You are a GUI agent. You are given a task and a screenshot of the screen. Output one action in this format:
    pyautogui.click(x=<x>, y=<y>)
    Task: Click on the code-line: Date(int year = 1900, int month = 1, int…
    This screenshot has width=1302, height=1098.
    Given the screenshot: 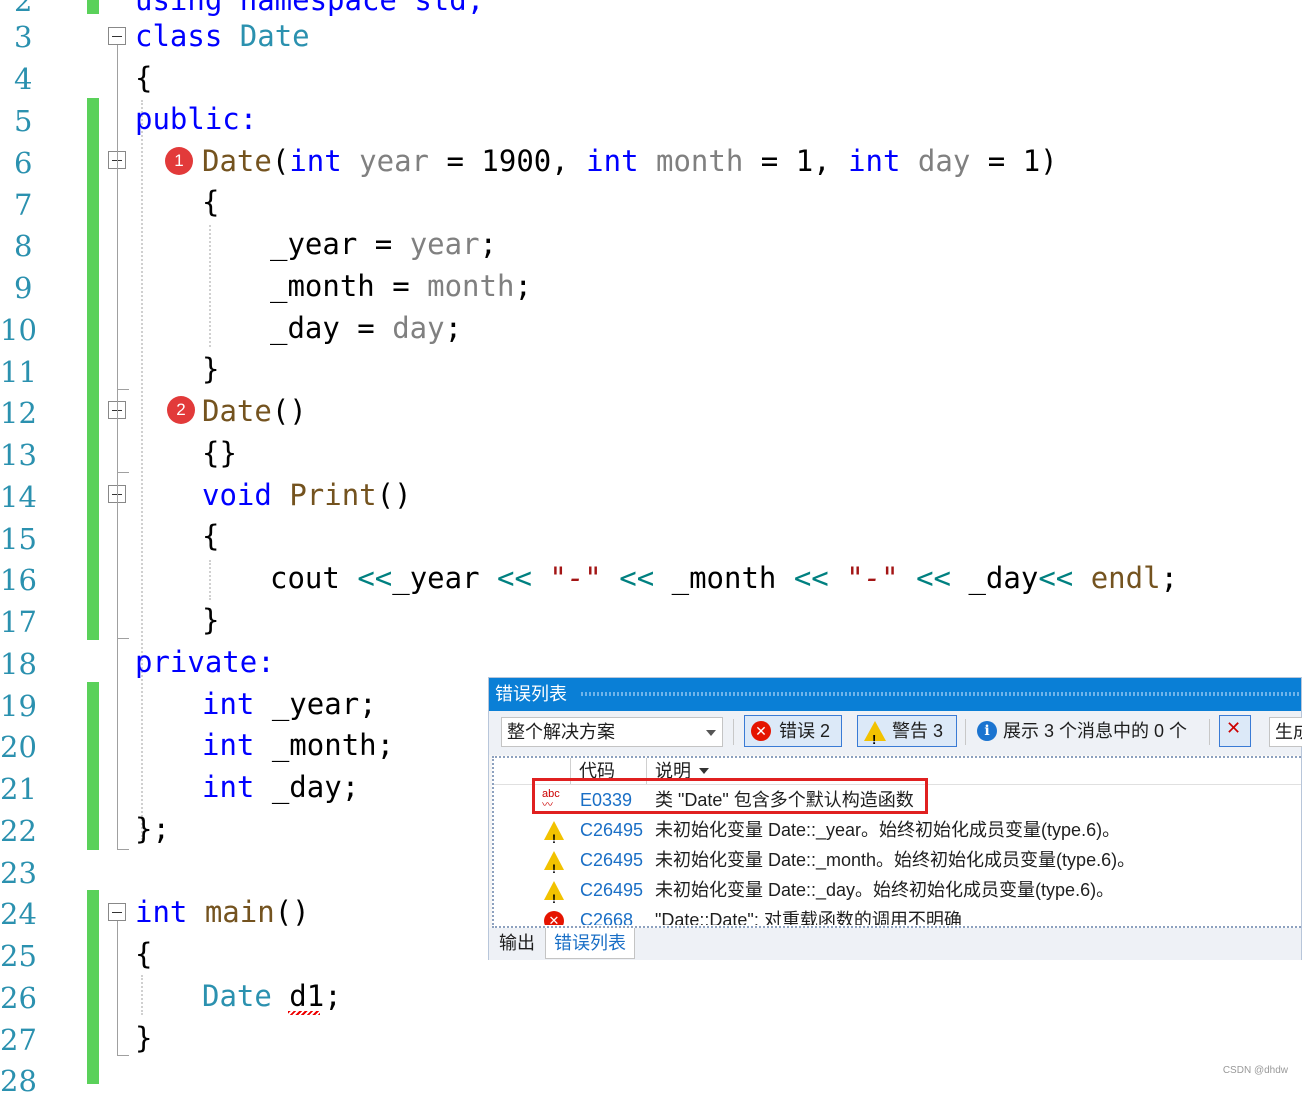 What is the action you would take?
    pyautogui.click(x=630, y=161)
    